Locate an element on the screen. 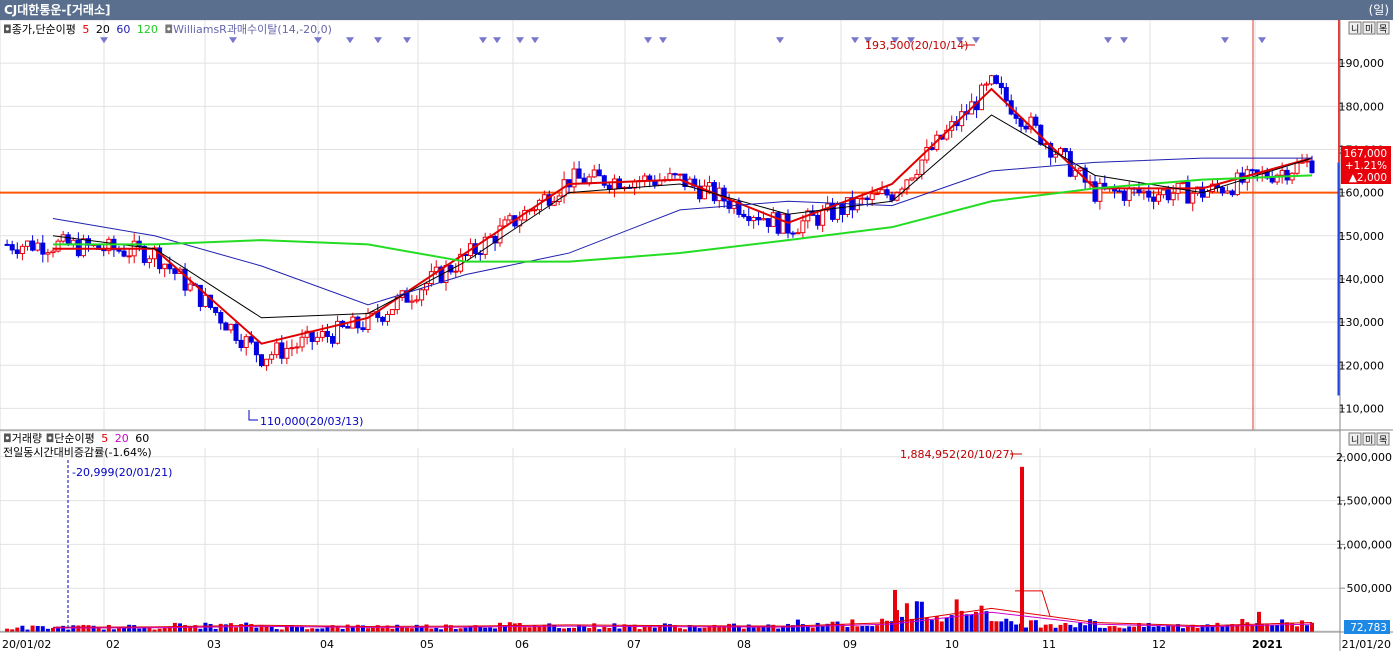 Image resolution: width=1393 pixels, height=651 pixels. x-tick-label: 2021 is located at coordinates (1267, 644).